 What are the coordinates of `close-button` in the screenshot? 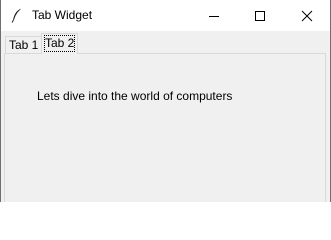 It's located at (307, 15).